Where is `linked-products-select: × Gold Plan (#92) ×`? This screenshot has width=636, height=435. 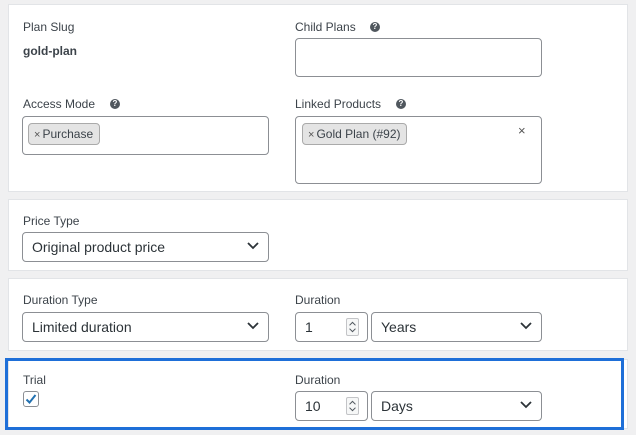 linked-products-select: × Gold Plan (#92) × is located at coordinates (418, 150).